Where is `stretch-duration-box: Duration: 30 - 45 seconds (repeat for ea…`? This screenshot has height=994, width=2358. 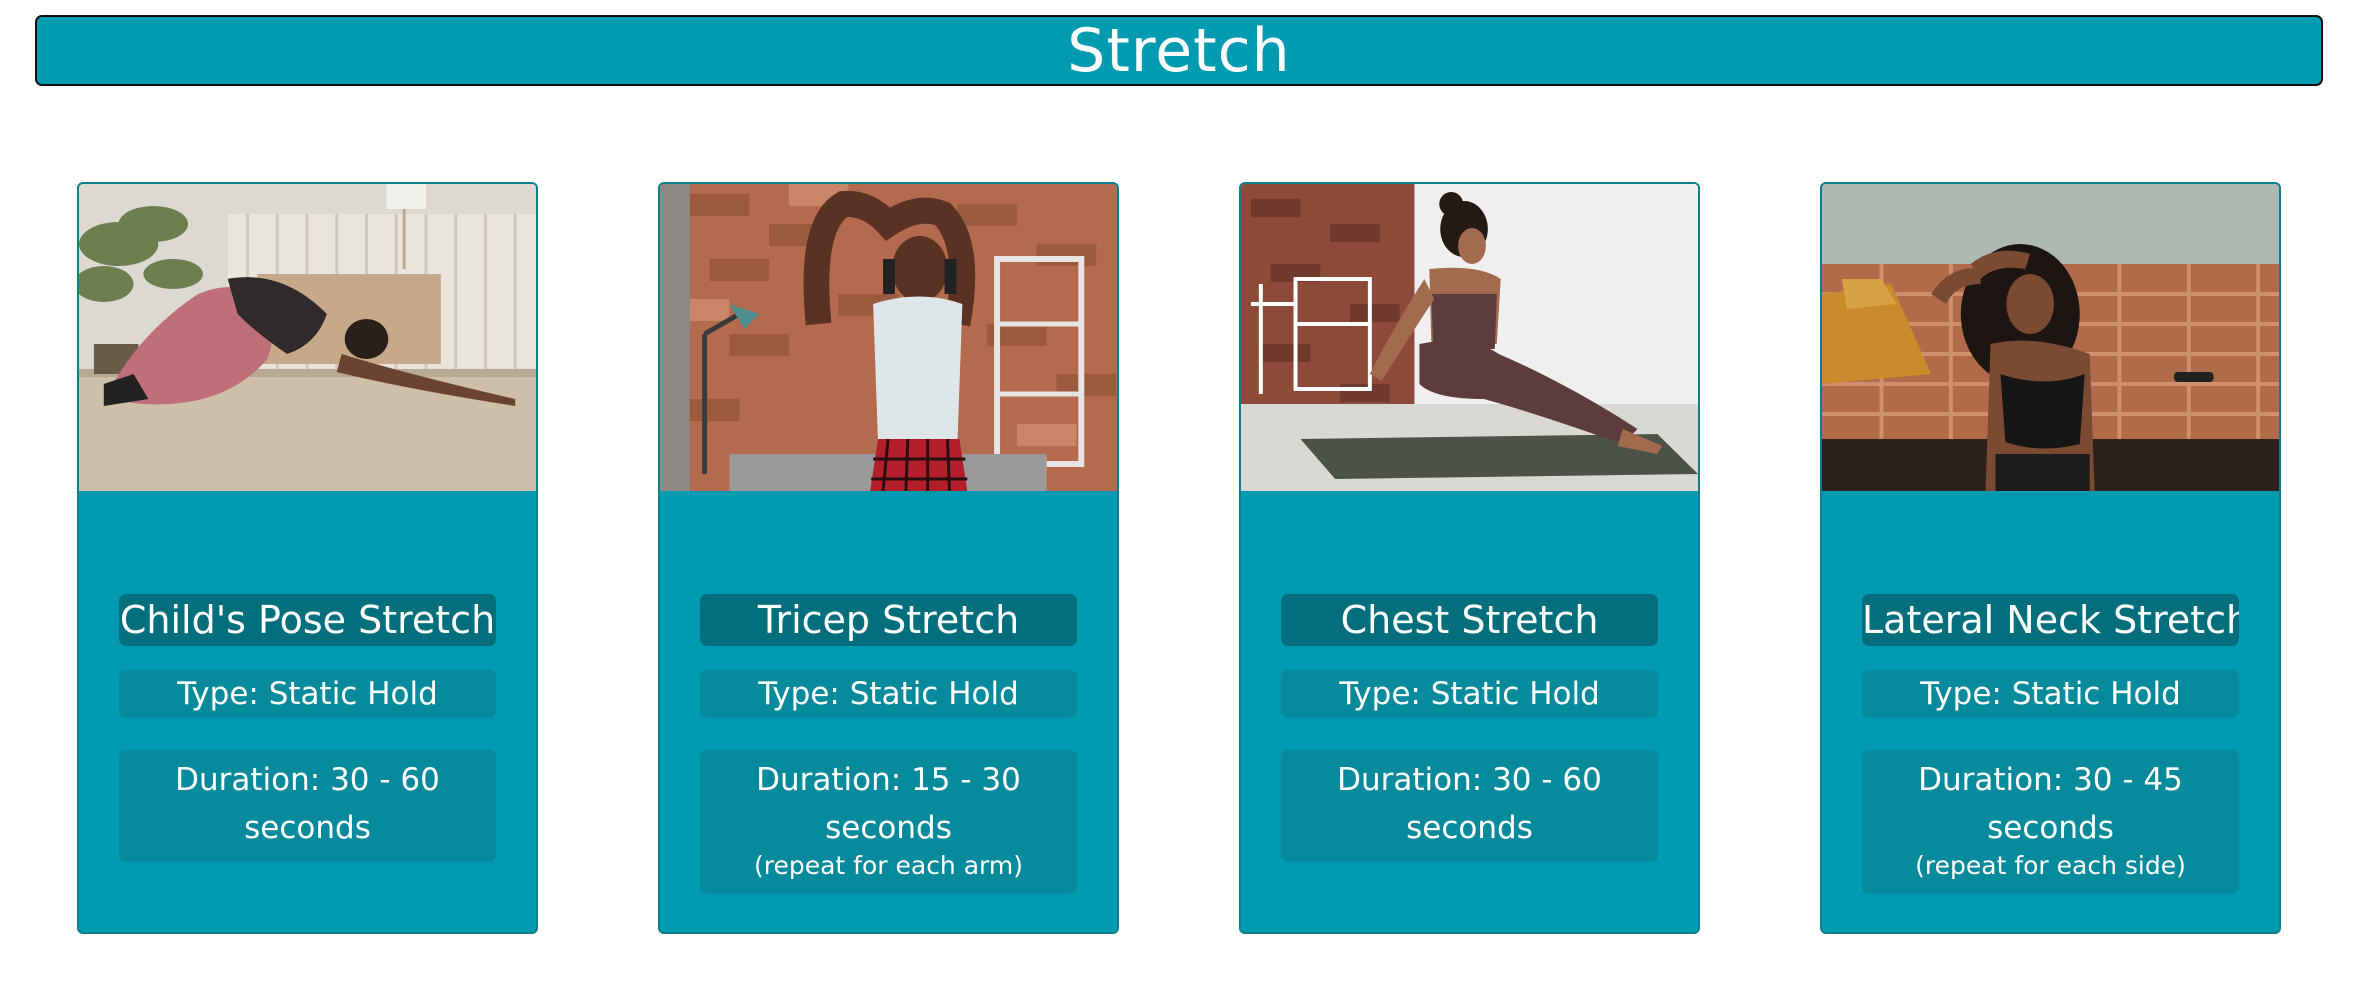 stretch-duration-box: Duration: 30 - 45 seconds (repeat for ea… is located at coordinates (2050, 822).